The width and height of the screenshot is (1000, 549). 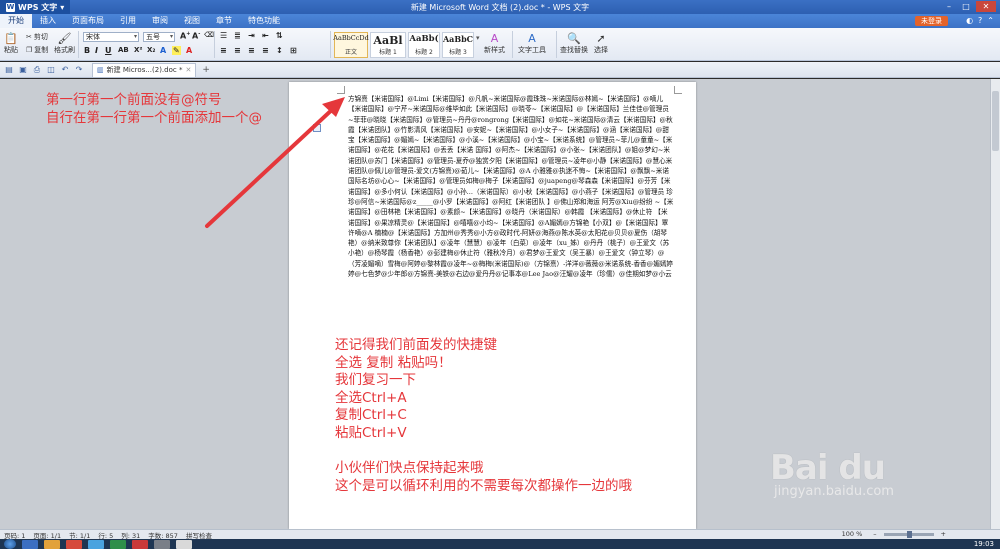 What do you see at coordinates (10, 544) in the screenshot?
I see `start-button` at bounding box center [10, 544].